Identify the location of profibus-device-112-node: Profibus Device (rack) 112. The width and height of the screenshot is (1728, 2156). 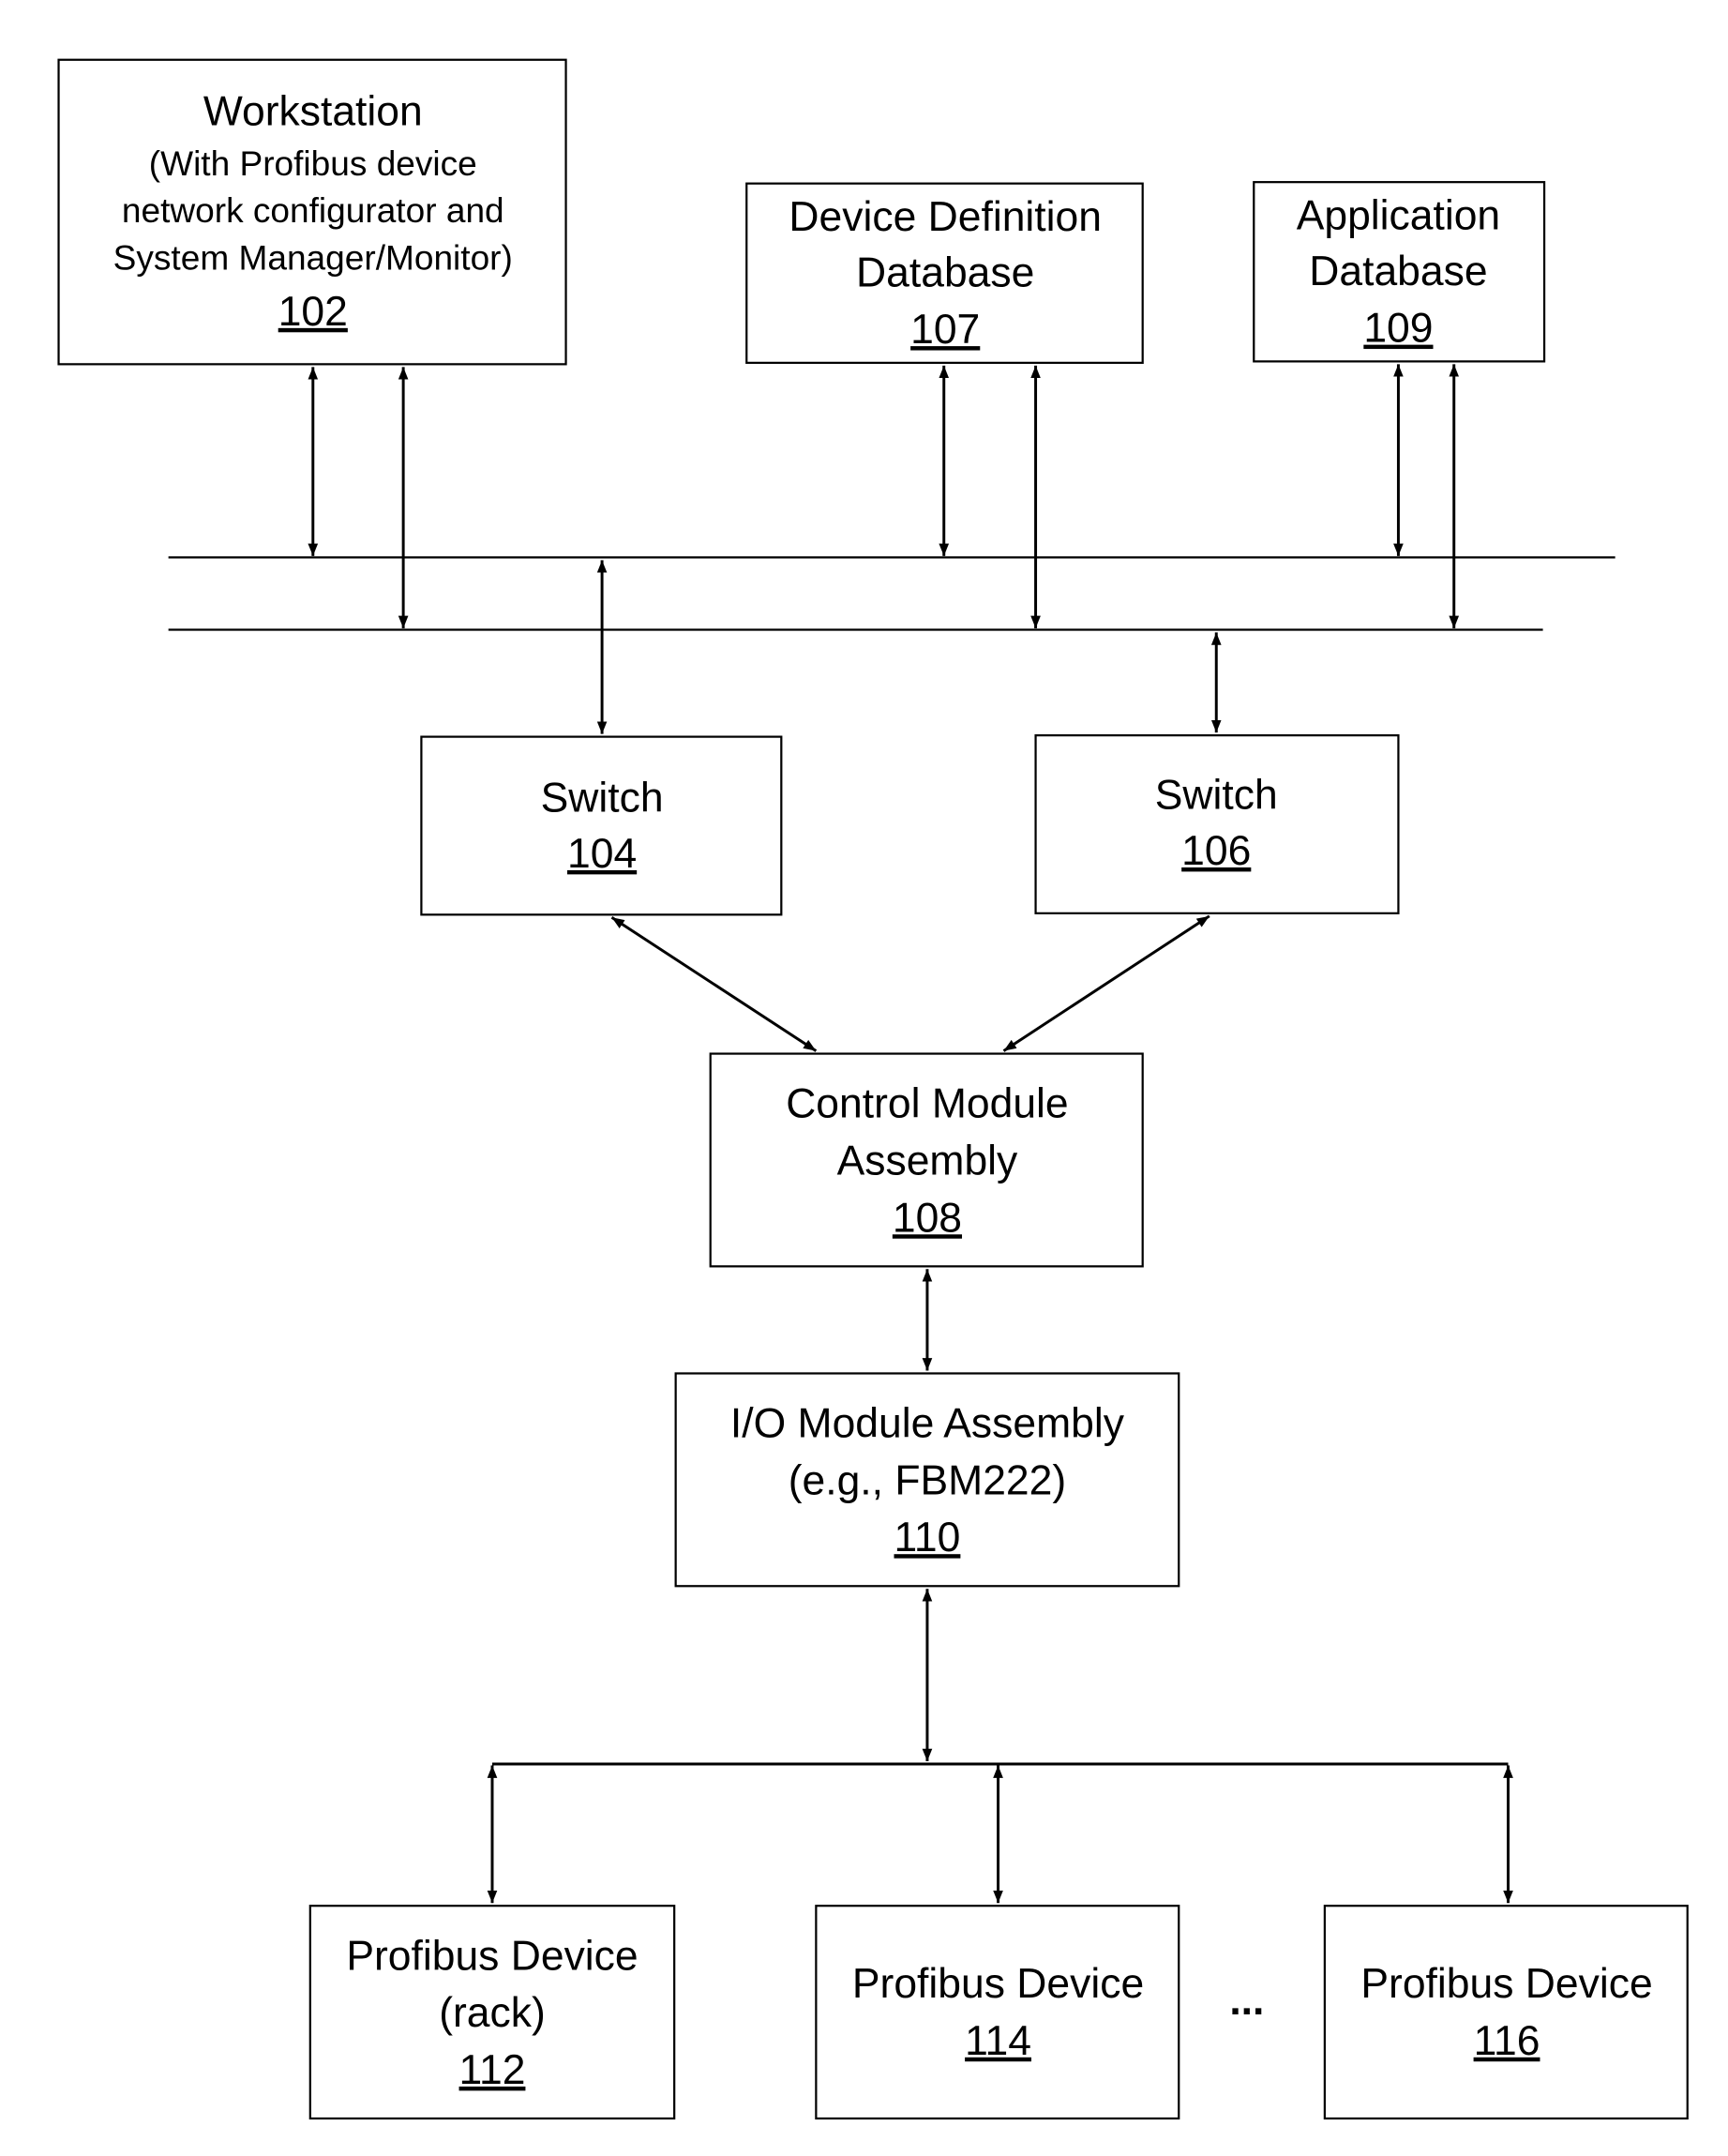
(492, 2013).